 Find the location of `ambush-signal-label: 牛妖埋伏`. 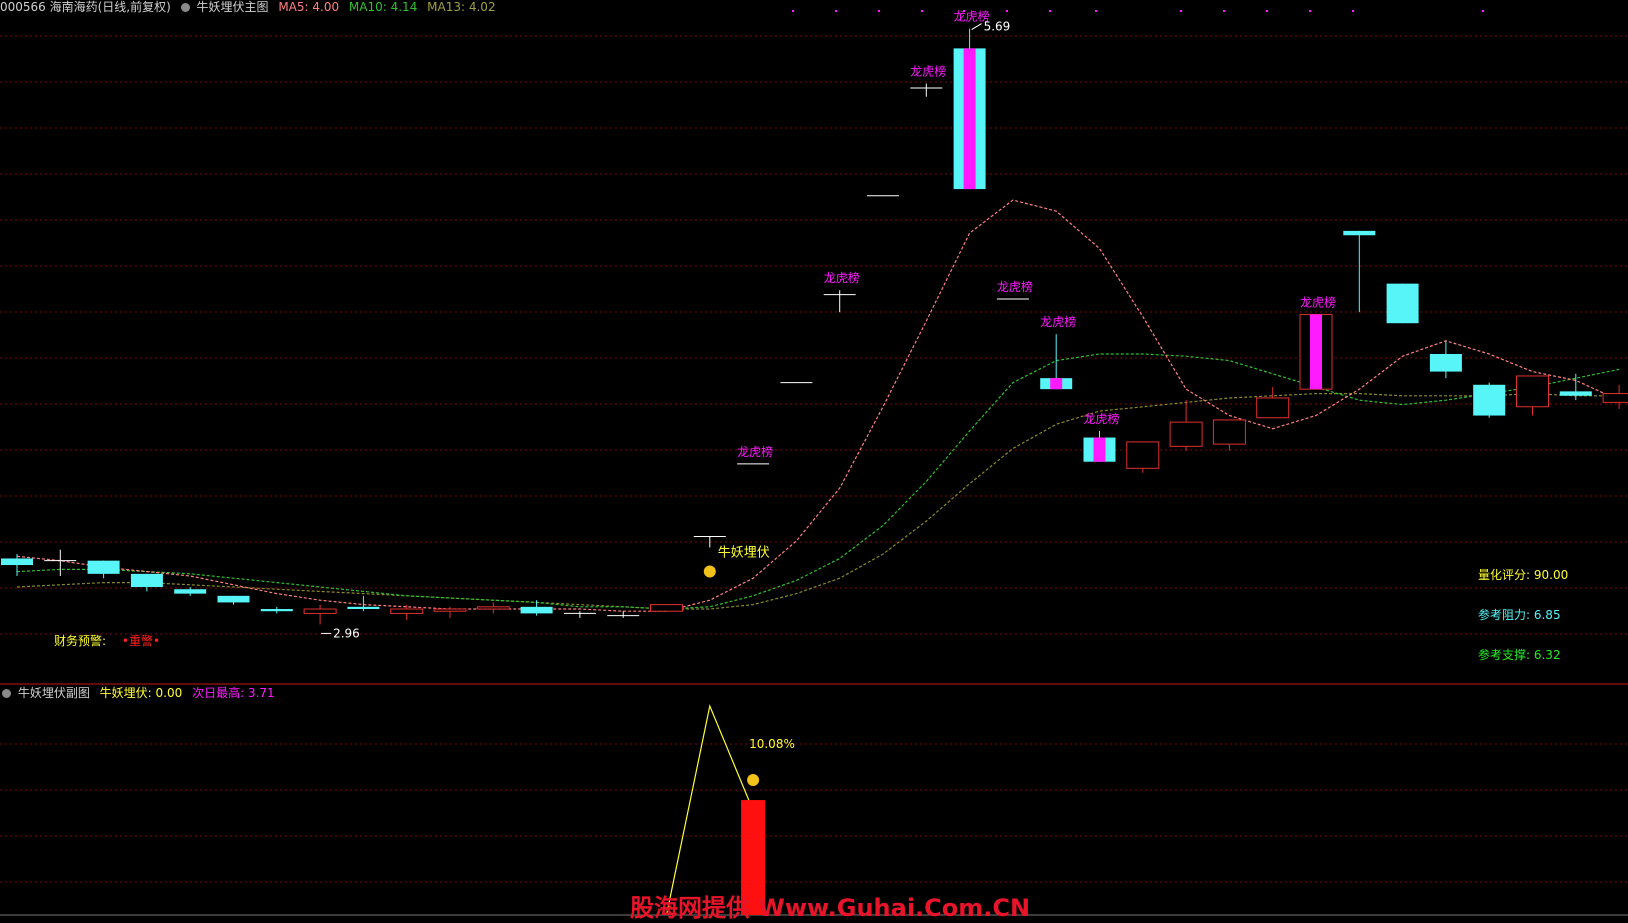

ambush-signal-label: 牛妖埋伏 is located at coordinates (744, 552).